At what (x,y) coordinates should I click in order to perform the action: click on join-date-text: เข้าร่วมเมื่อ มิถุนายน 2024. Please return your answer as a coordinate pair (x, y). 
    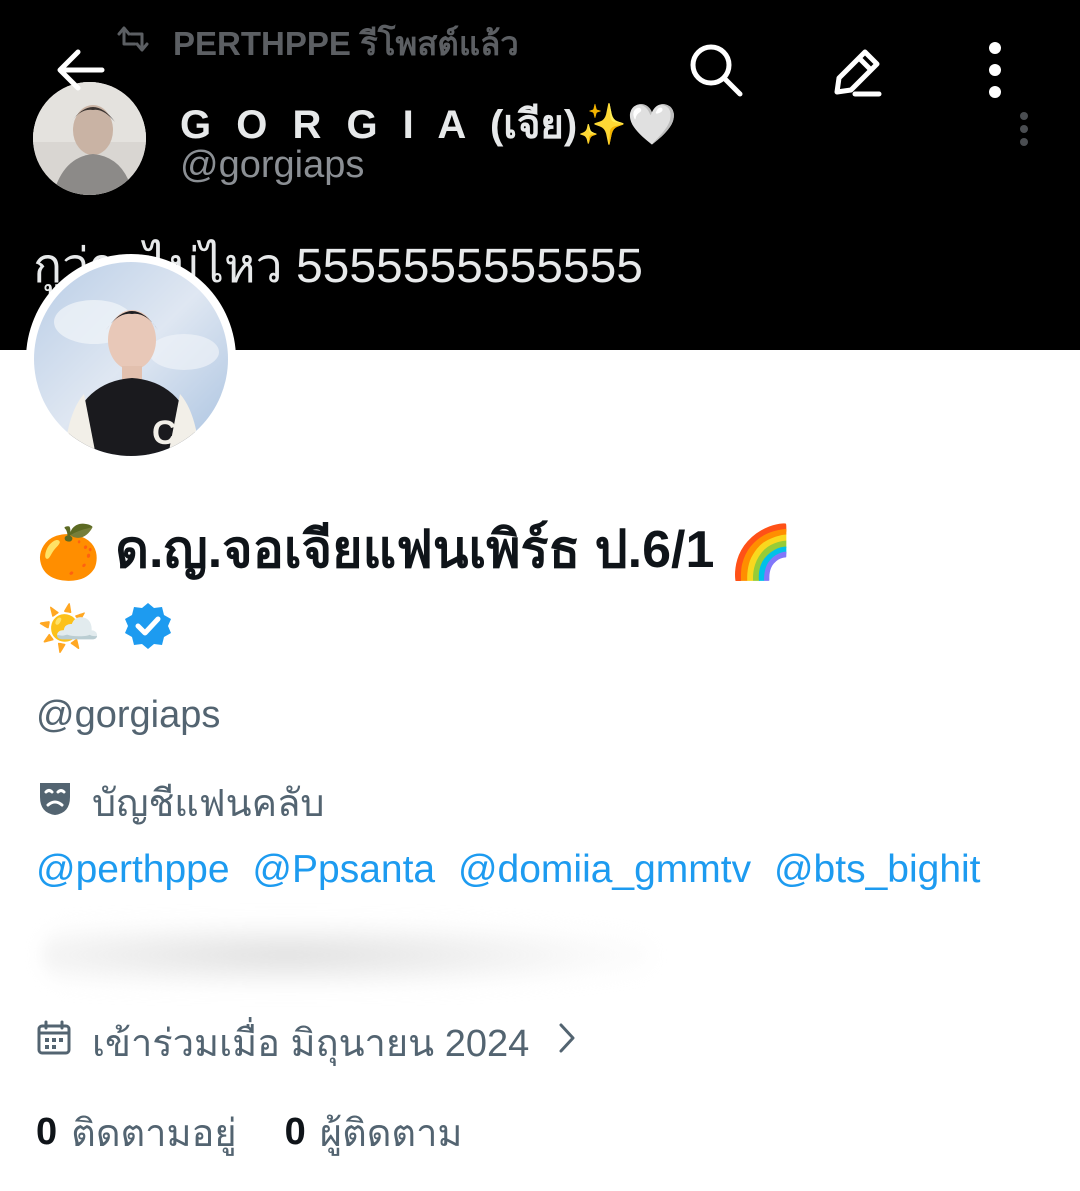
    Looking at the image, I should click on (311, 1044).